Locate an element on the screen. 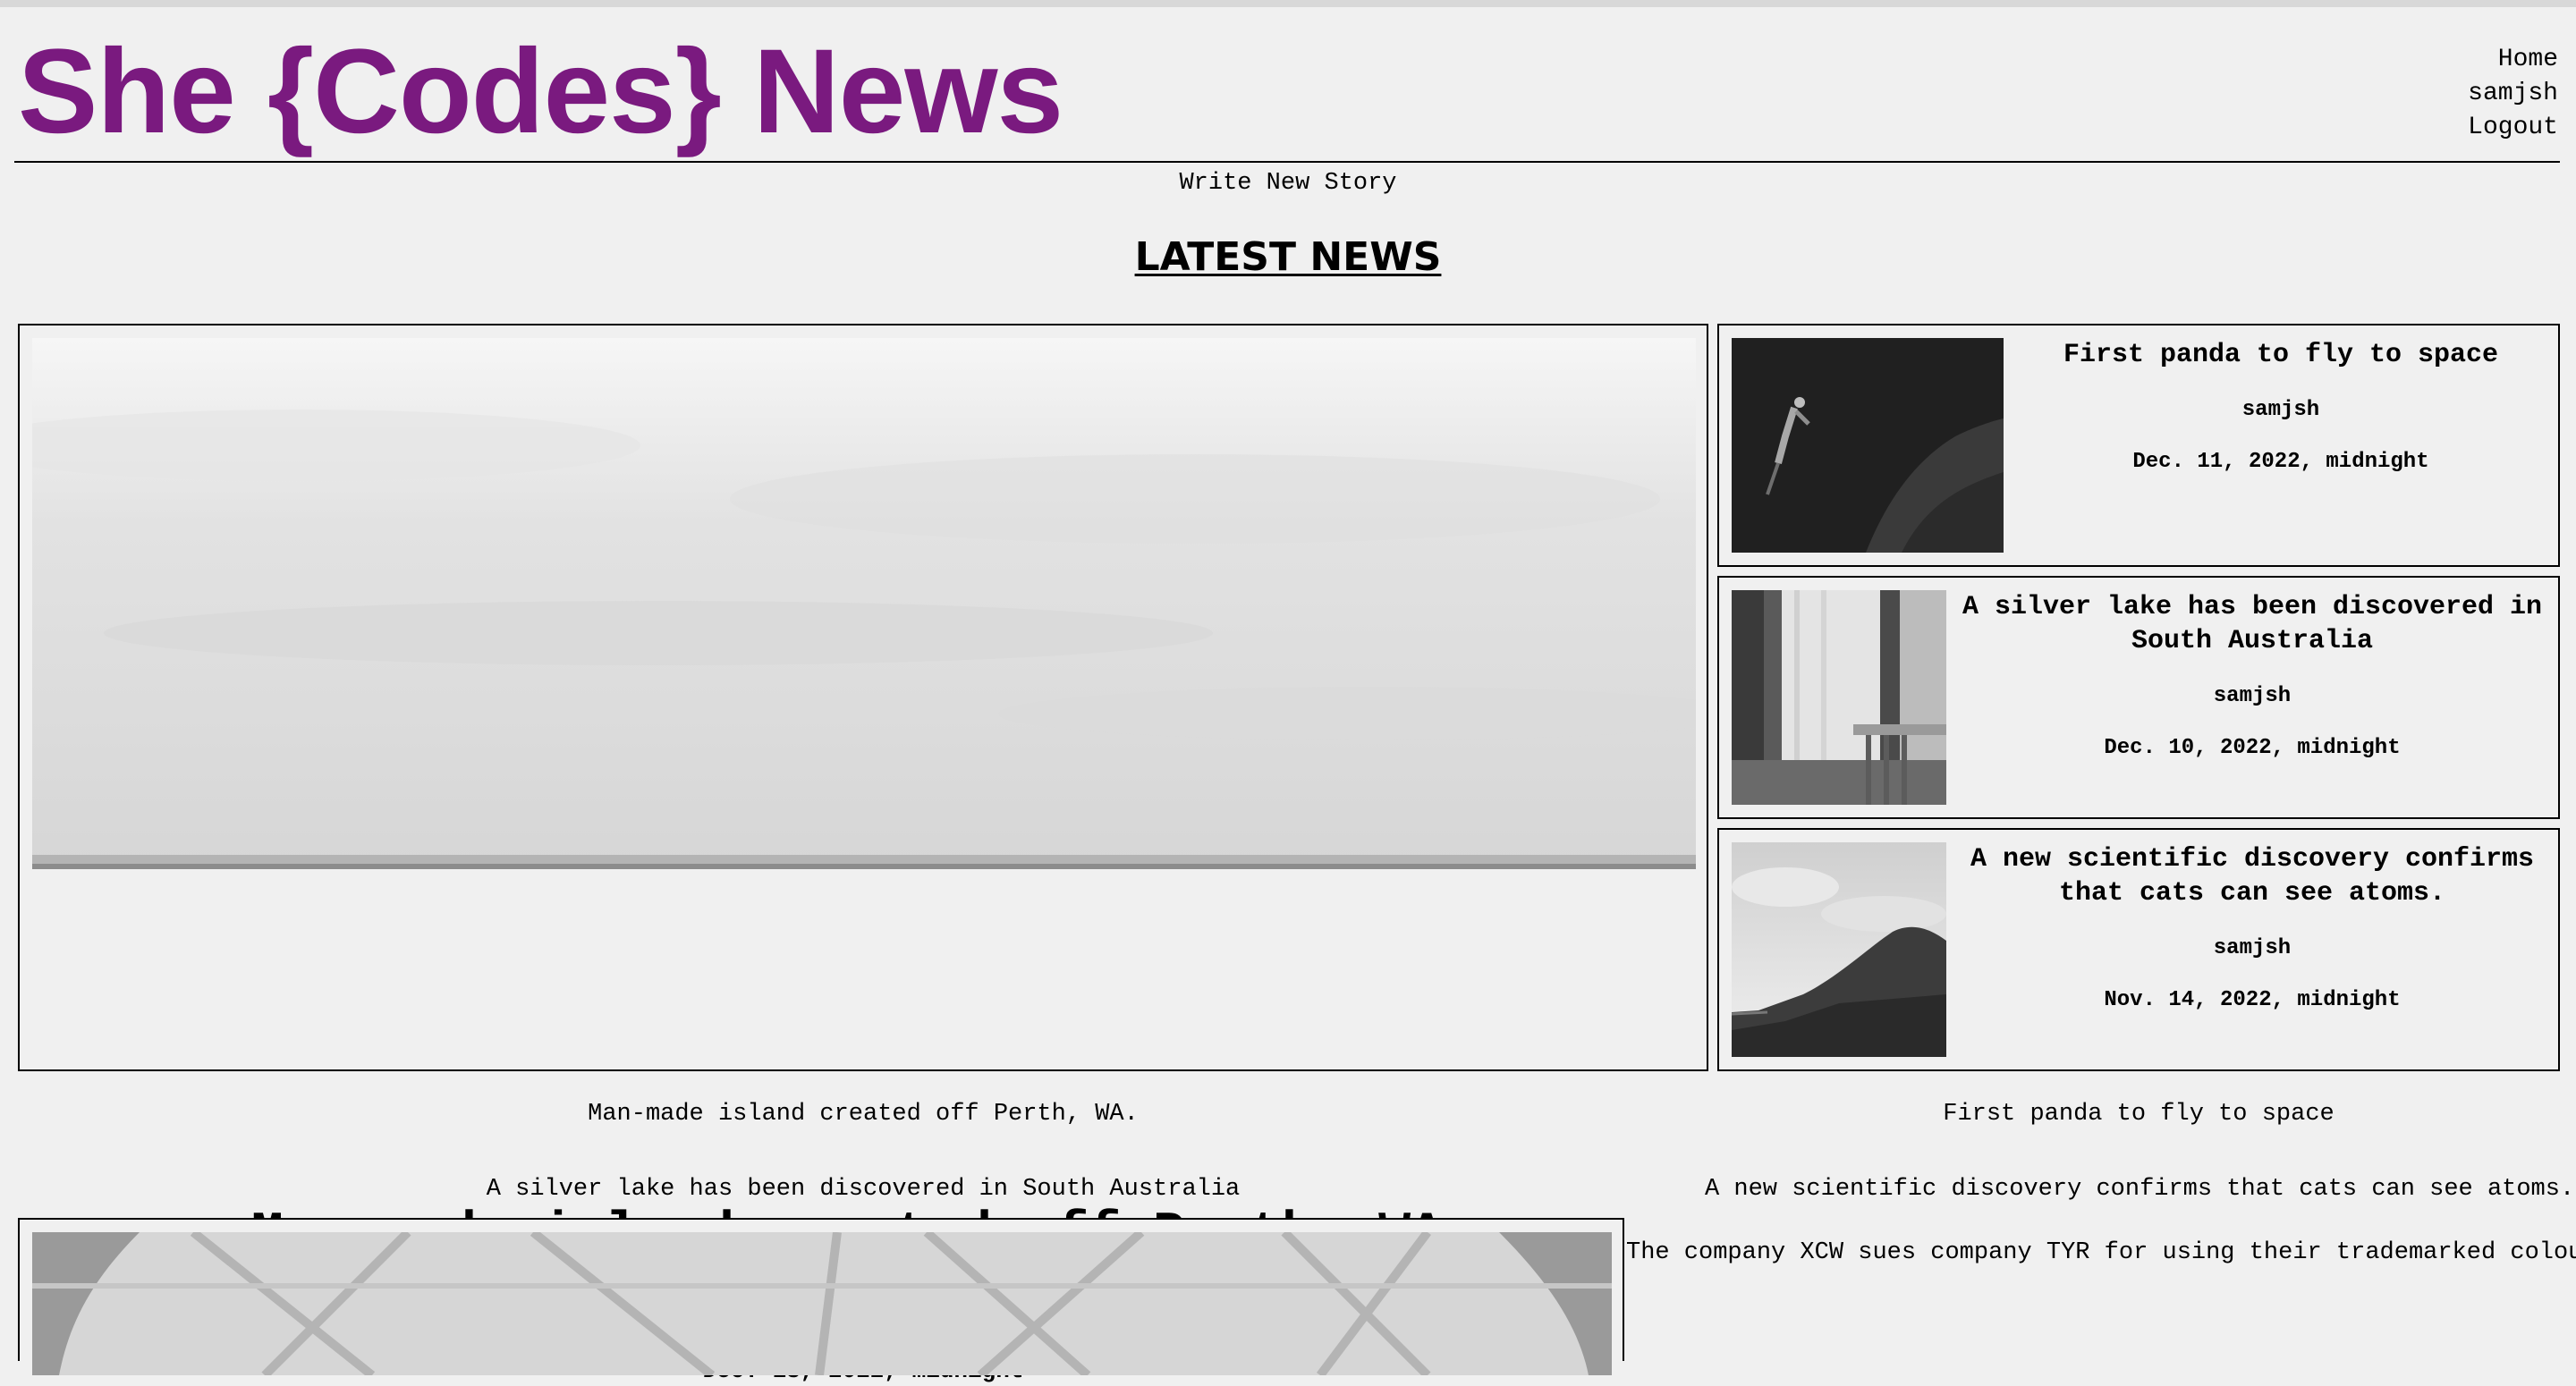 This screenshot has width=2576, height=1386. write-new-story-link-text: Write New Story is located at coordinates (1287, 183).